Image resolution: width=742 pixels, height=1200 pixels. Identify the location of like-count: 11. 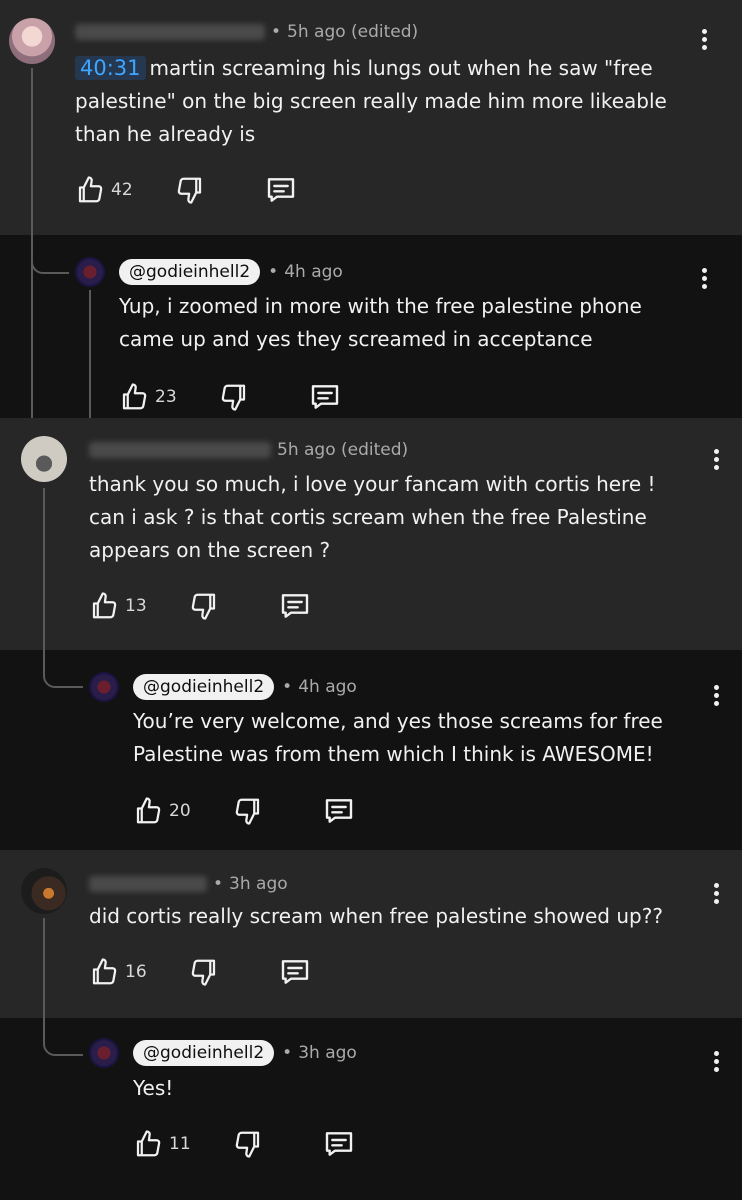
(180, 1144).